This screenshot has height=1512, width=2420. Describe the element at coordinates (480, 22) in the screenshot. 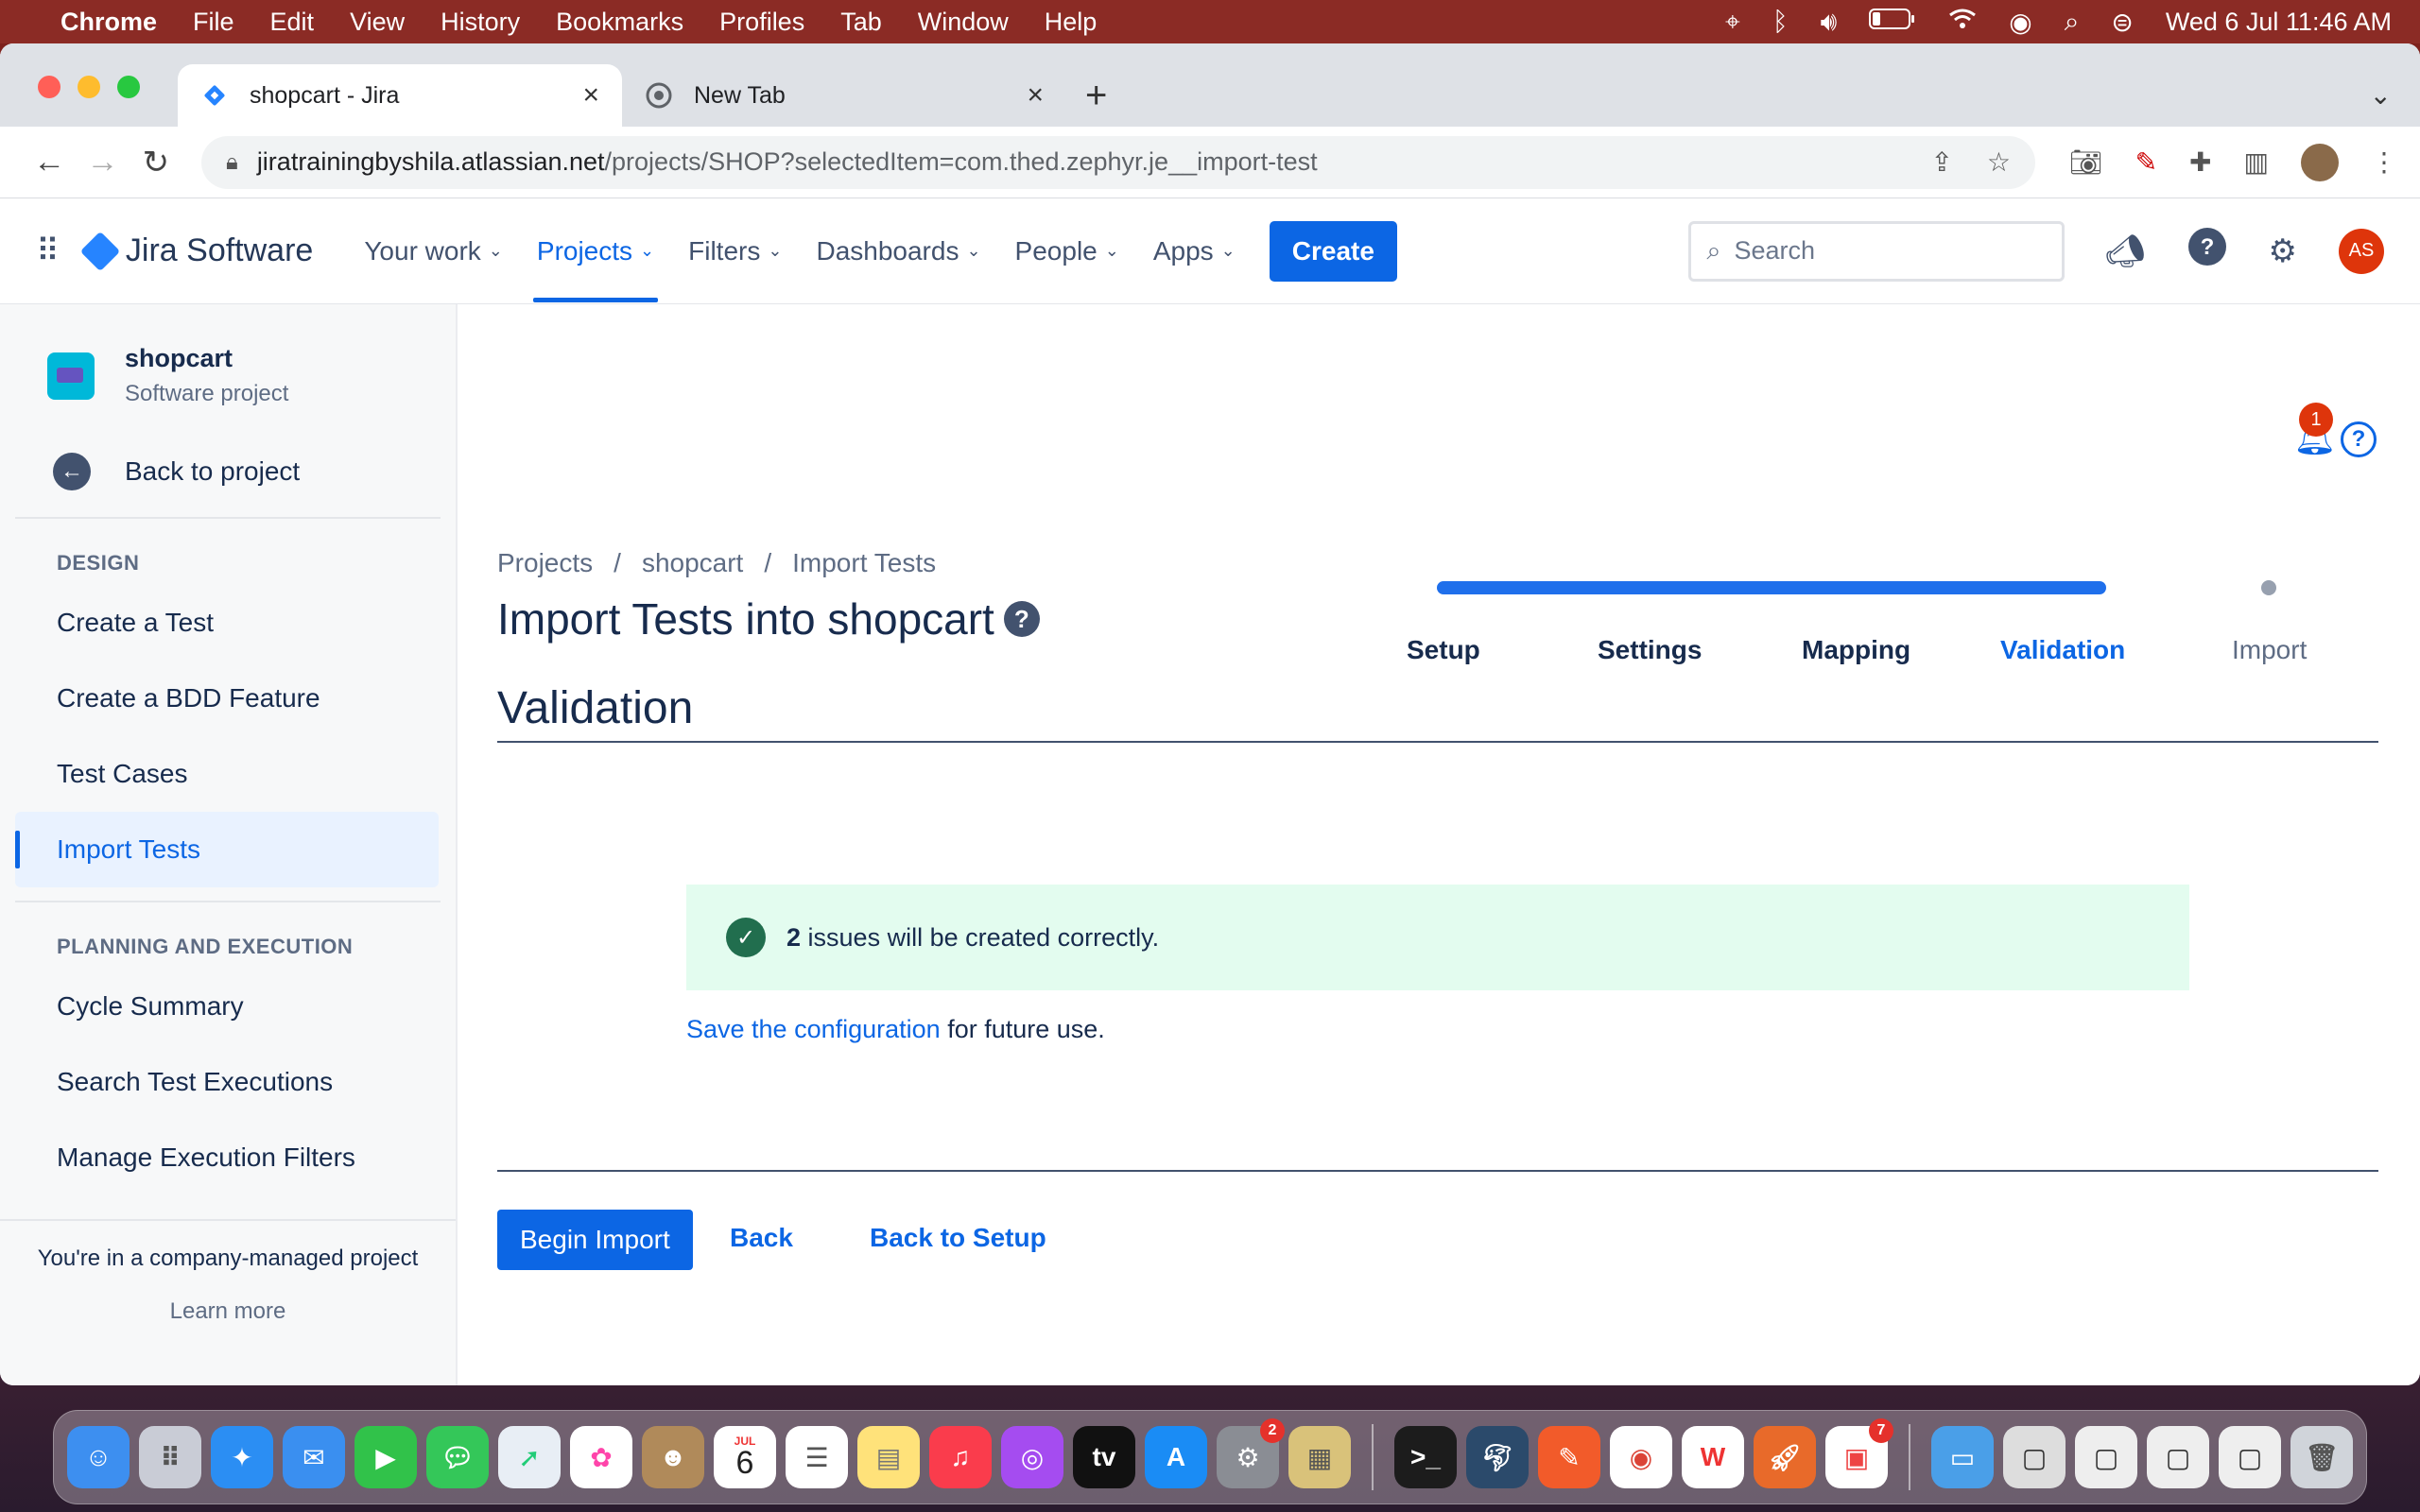

I see `menu-history: History` at that location.